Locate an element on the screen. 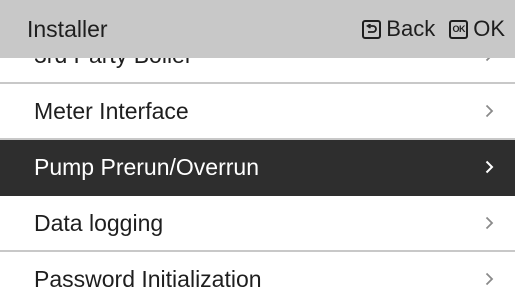  ok-key-icon: OK is located at coordinates (459, 29).